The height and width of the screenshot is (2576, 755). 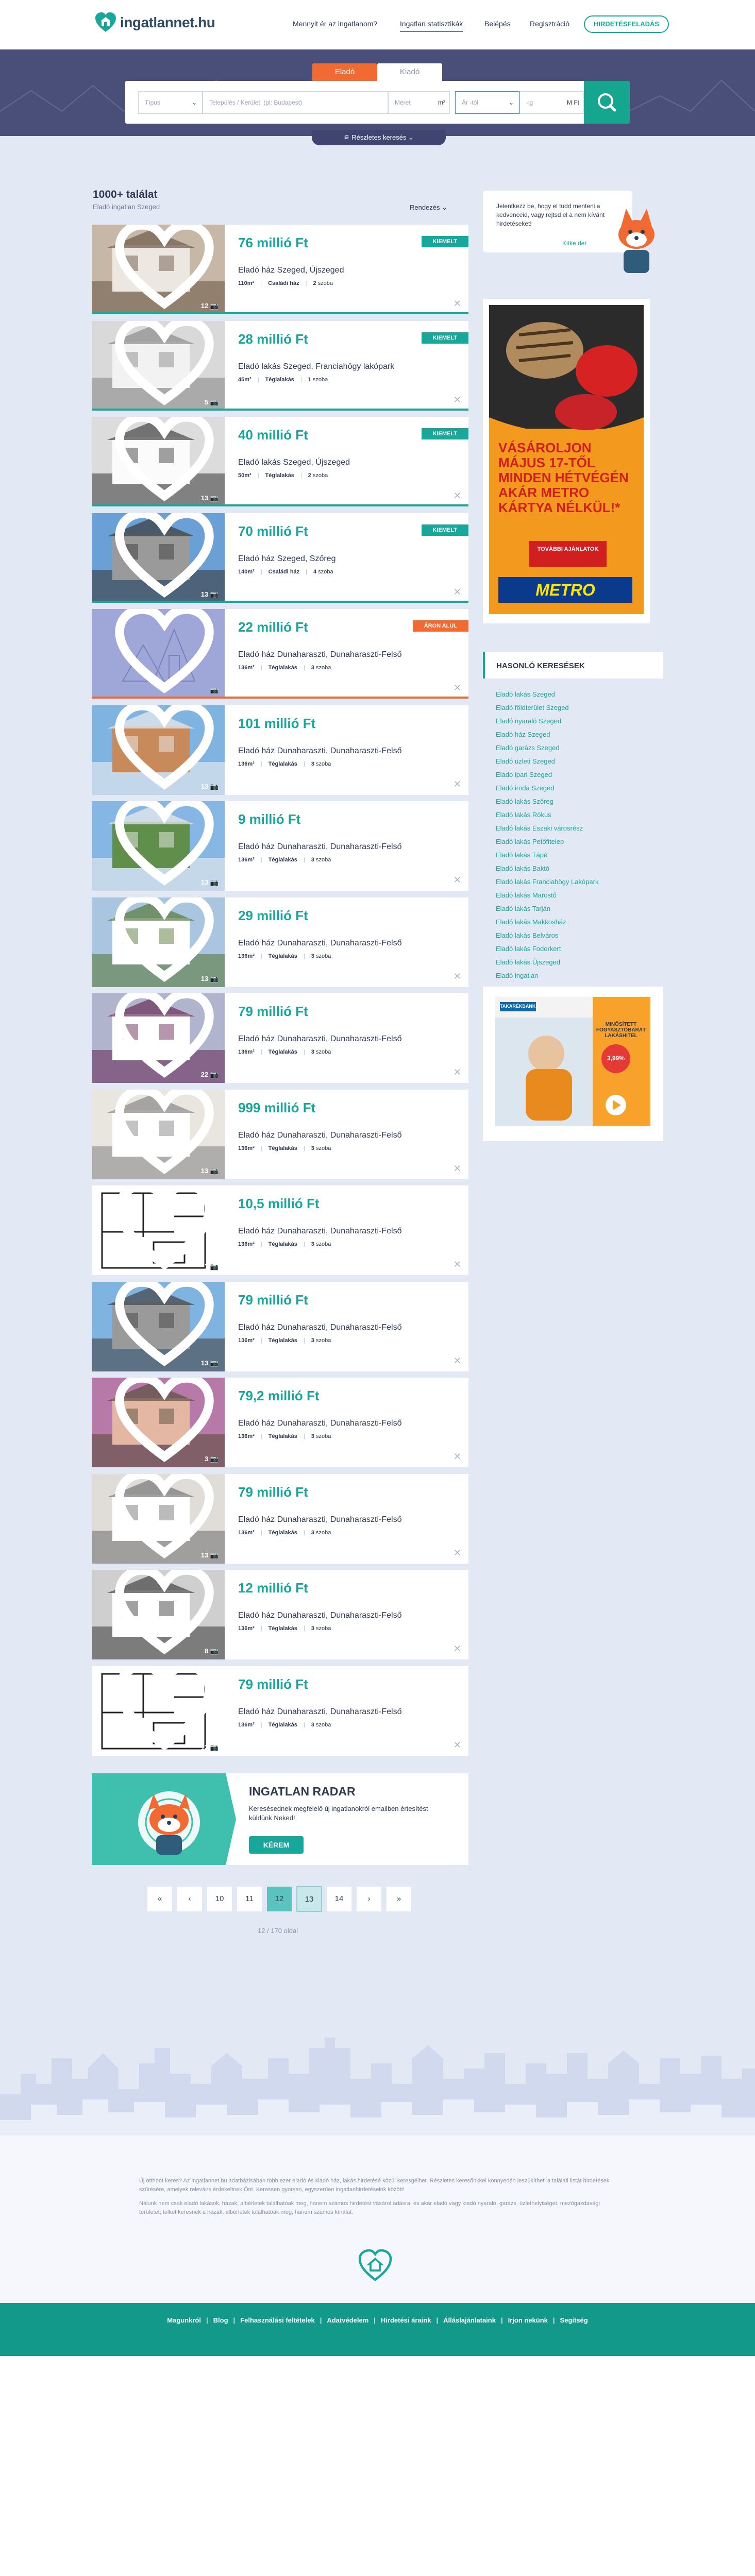 I want to click on listing-title: Eladó lakás Szeged, Újszeged, so click(x=294, y=462).